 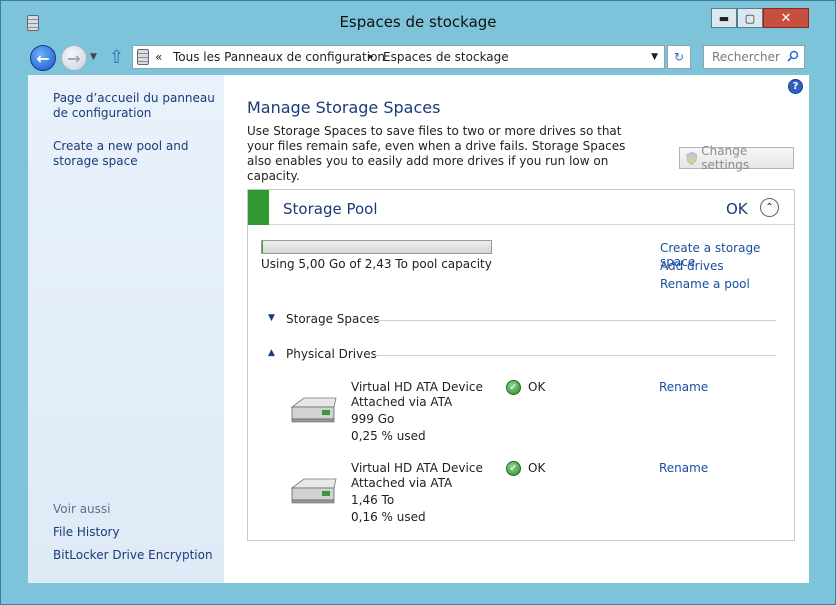 What do you see at coordinates (724, 18) in the screenshot?
I see `minimize-button: ▬` at bounding box center [724, 18].